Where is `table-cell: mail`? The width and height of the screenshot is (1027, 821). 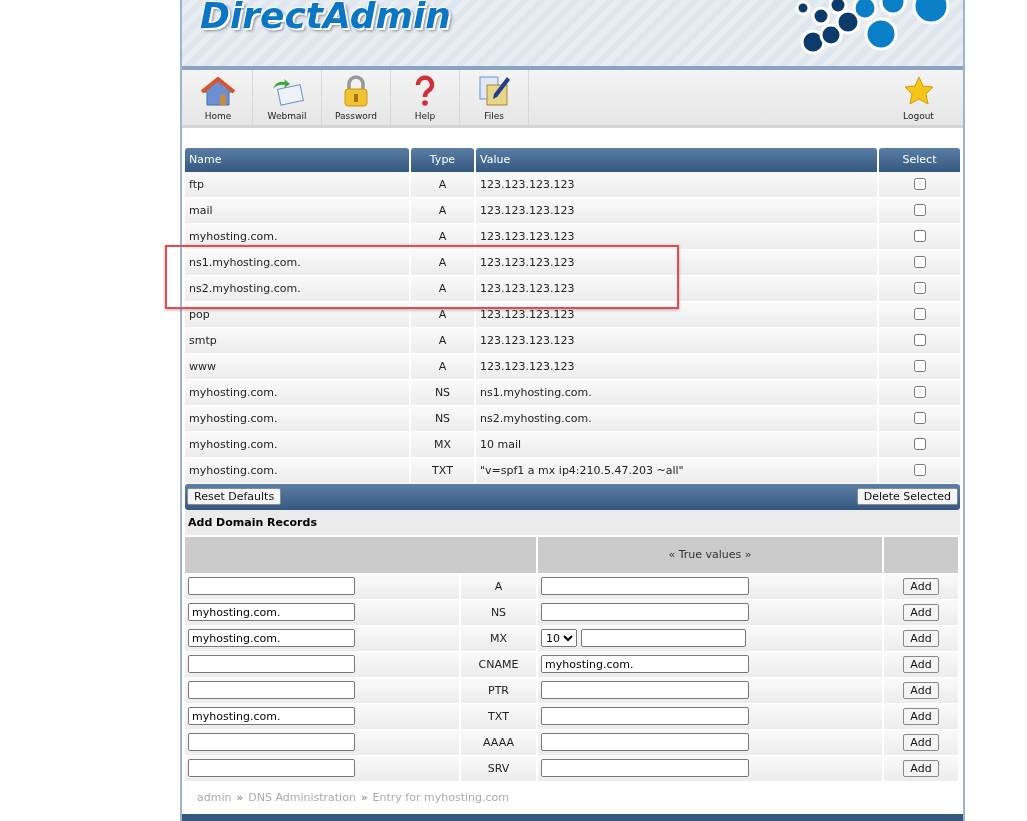 table-cell: mail is located at coordinates (297, 210).